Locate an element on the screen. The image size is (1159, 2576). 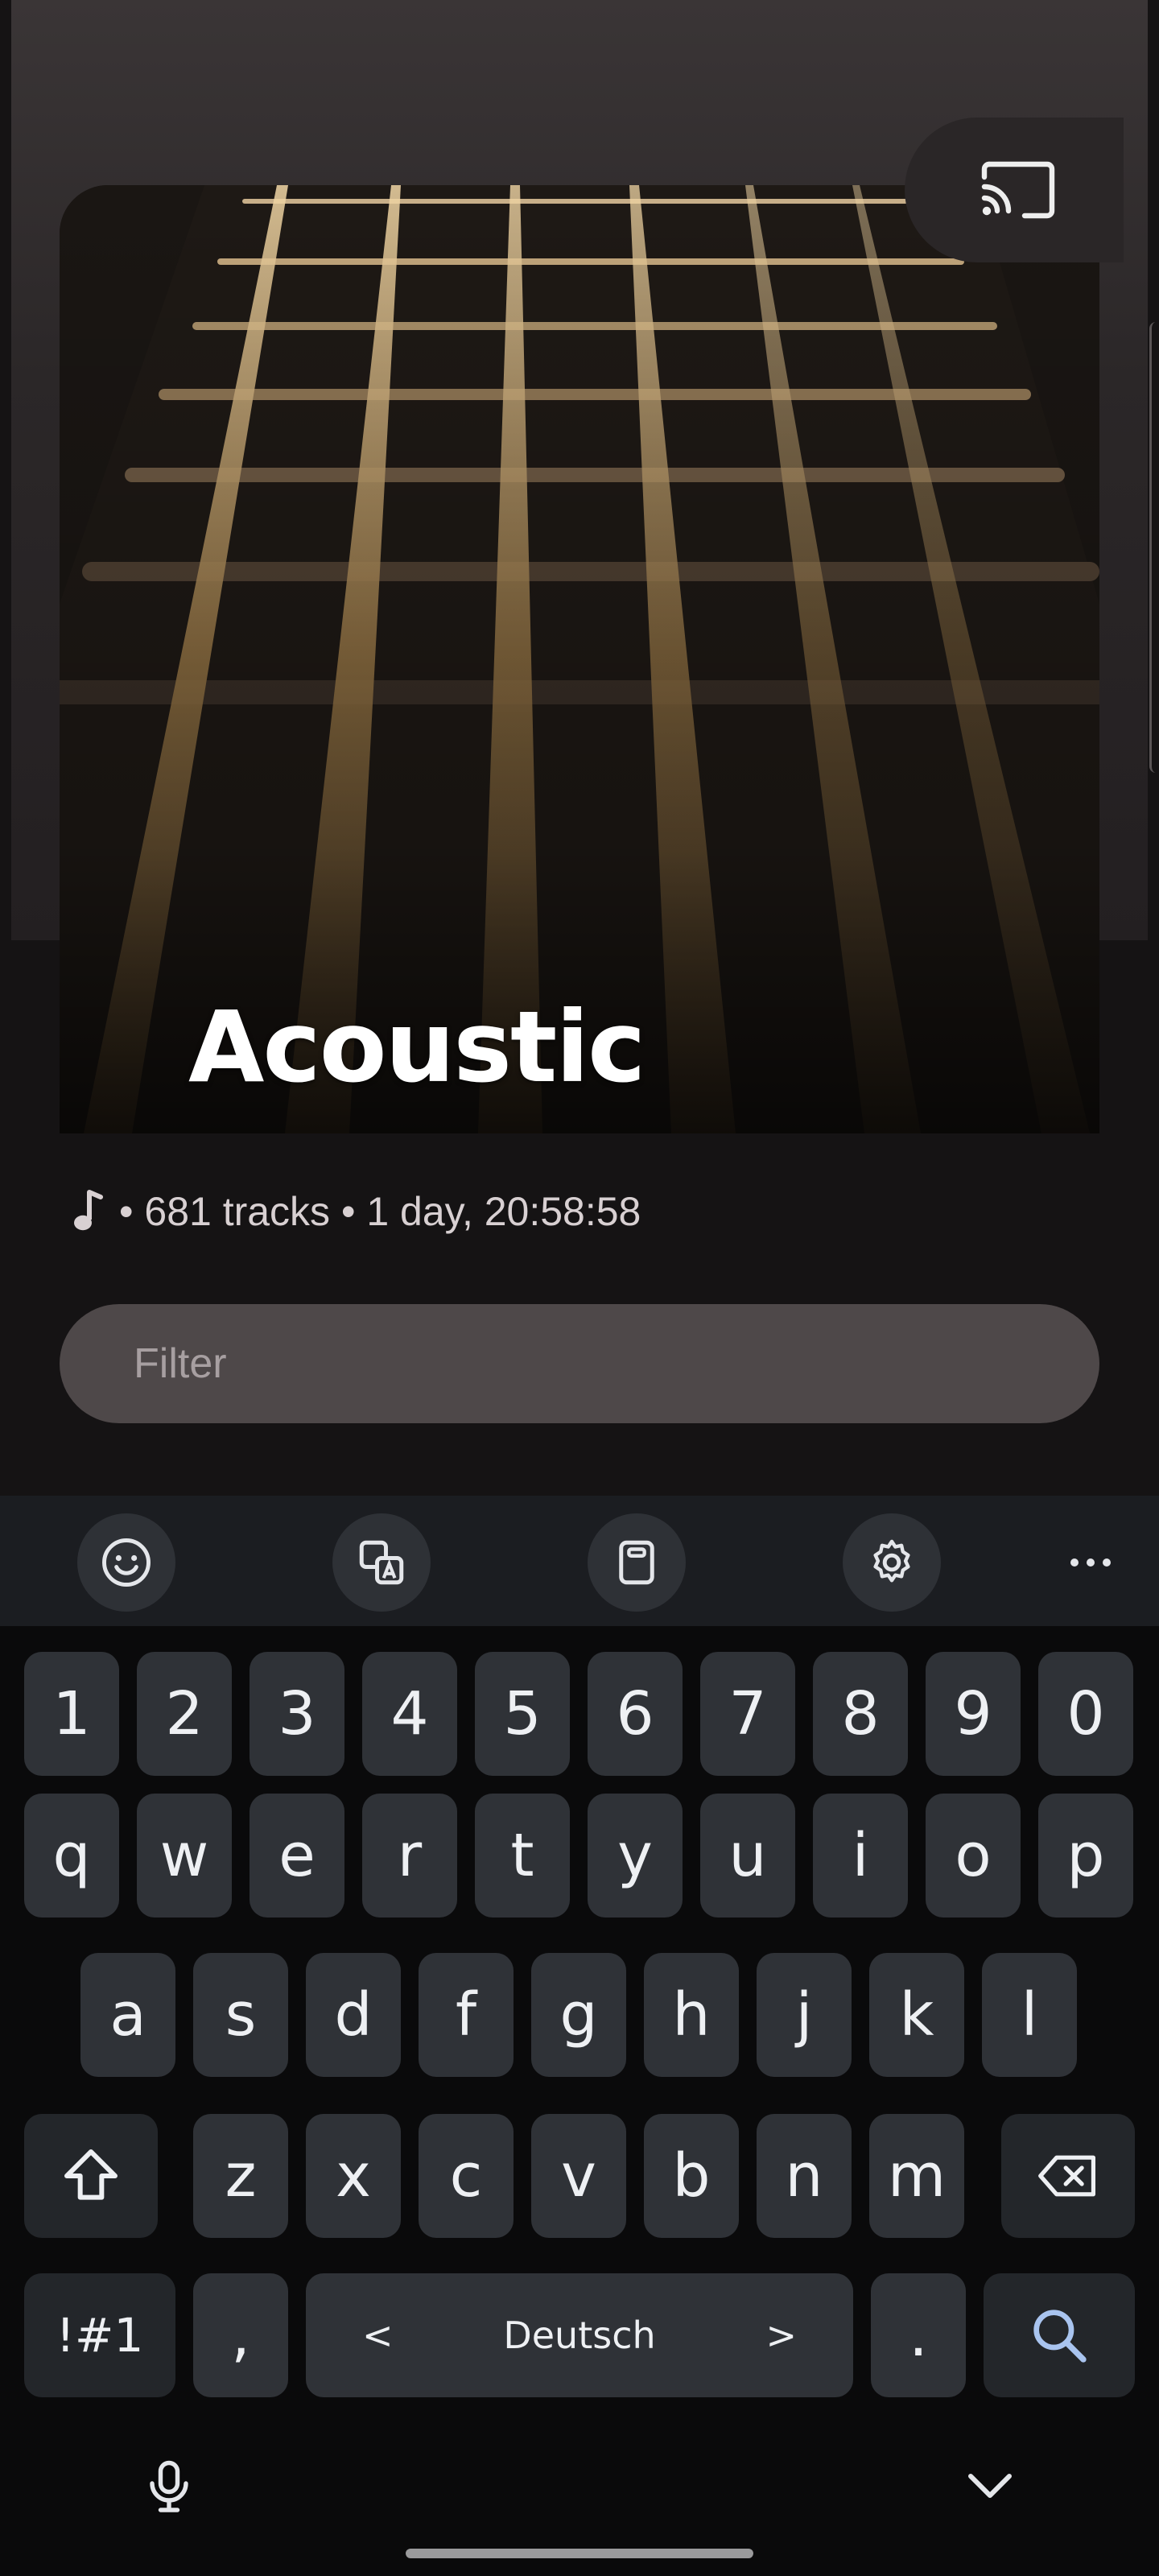
letter-key-u: u is located at coordinates (747, 1856).